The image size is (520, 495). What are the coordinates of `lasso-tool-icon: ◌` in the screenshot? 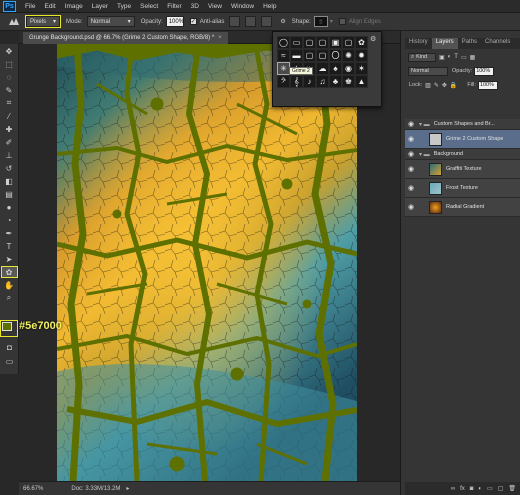 It's located at (9, 77).